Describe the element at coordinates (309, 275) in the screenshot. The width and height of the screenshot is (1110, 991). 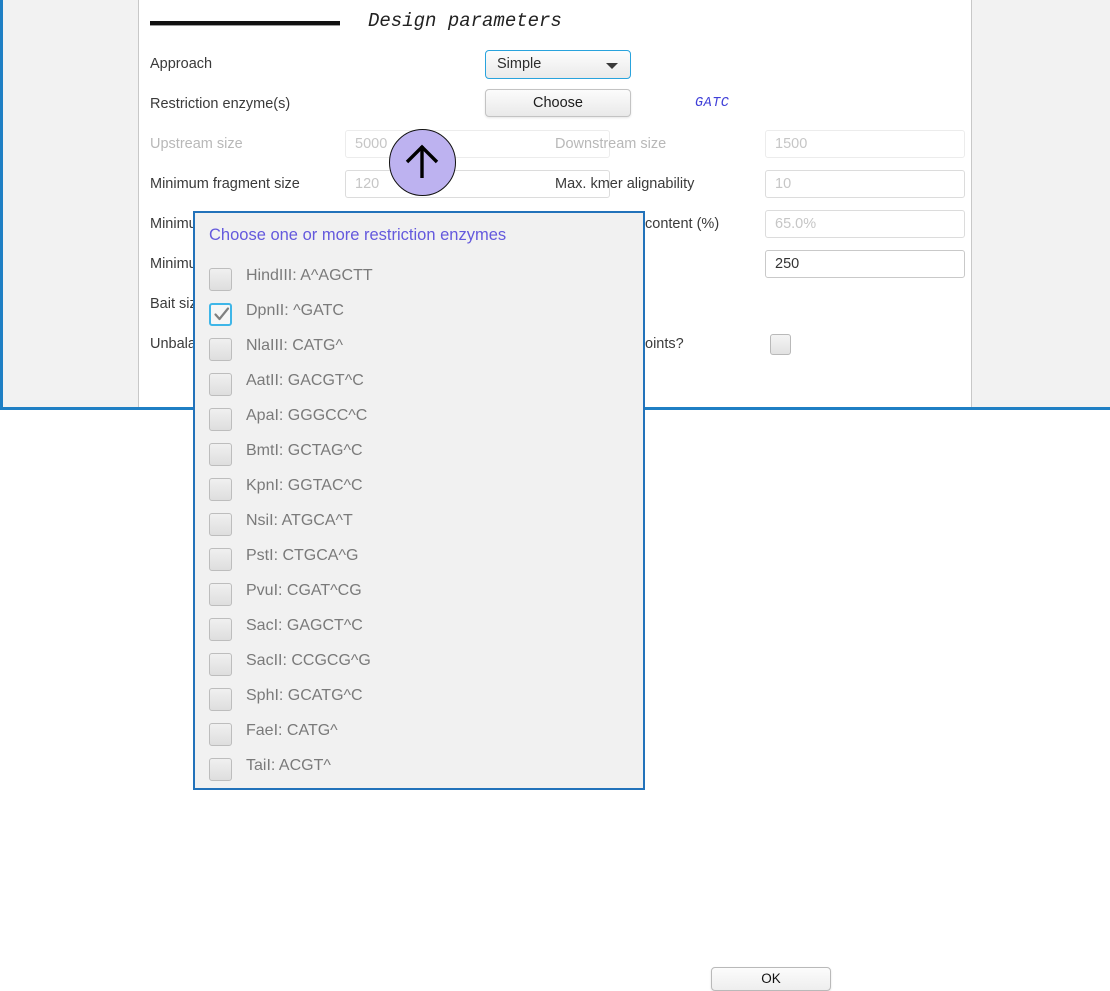
I see `enzyme-label: HindIII: A^AGCTT` at that location.